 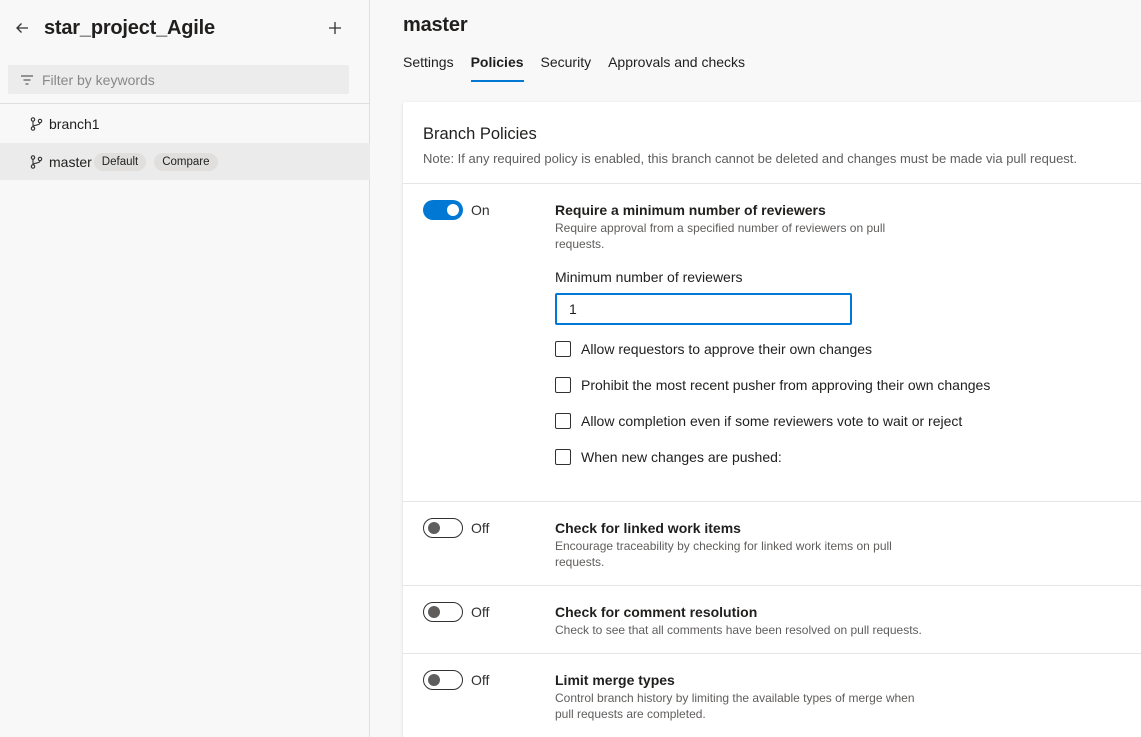 I want to click on linked-work-items-toggle, so click(x=443, y=528).